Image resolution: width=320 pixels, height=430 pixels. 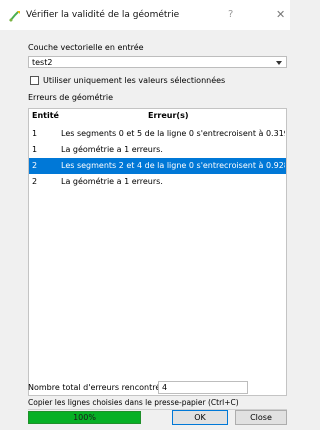 What do you see at coordinates (86, 47) in the screenshot?
I see `input-layer-label: Couche vectorielle en entrée` at bounding box center [86, 47].